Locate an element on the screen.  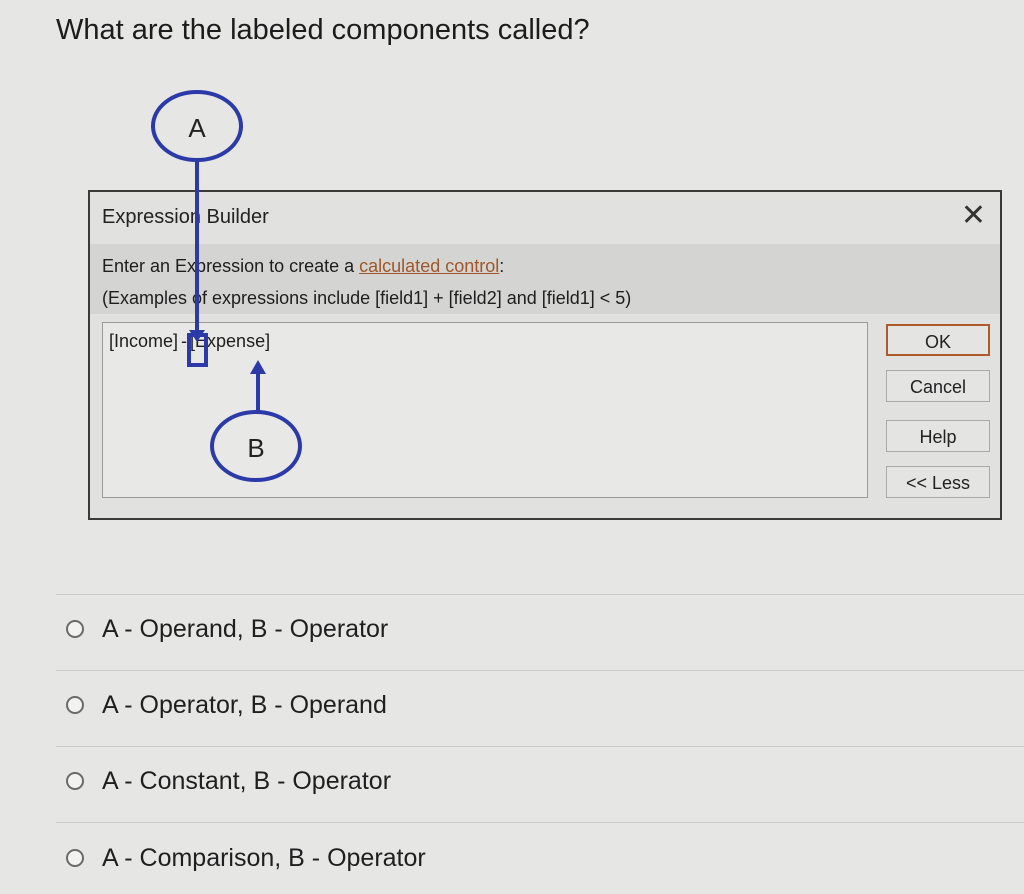
option-4: A - Comparison, B - Operator is located at coordinates (246, 858).